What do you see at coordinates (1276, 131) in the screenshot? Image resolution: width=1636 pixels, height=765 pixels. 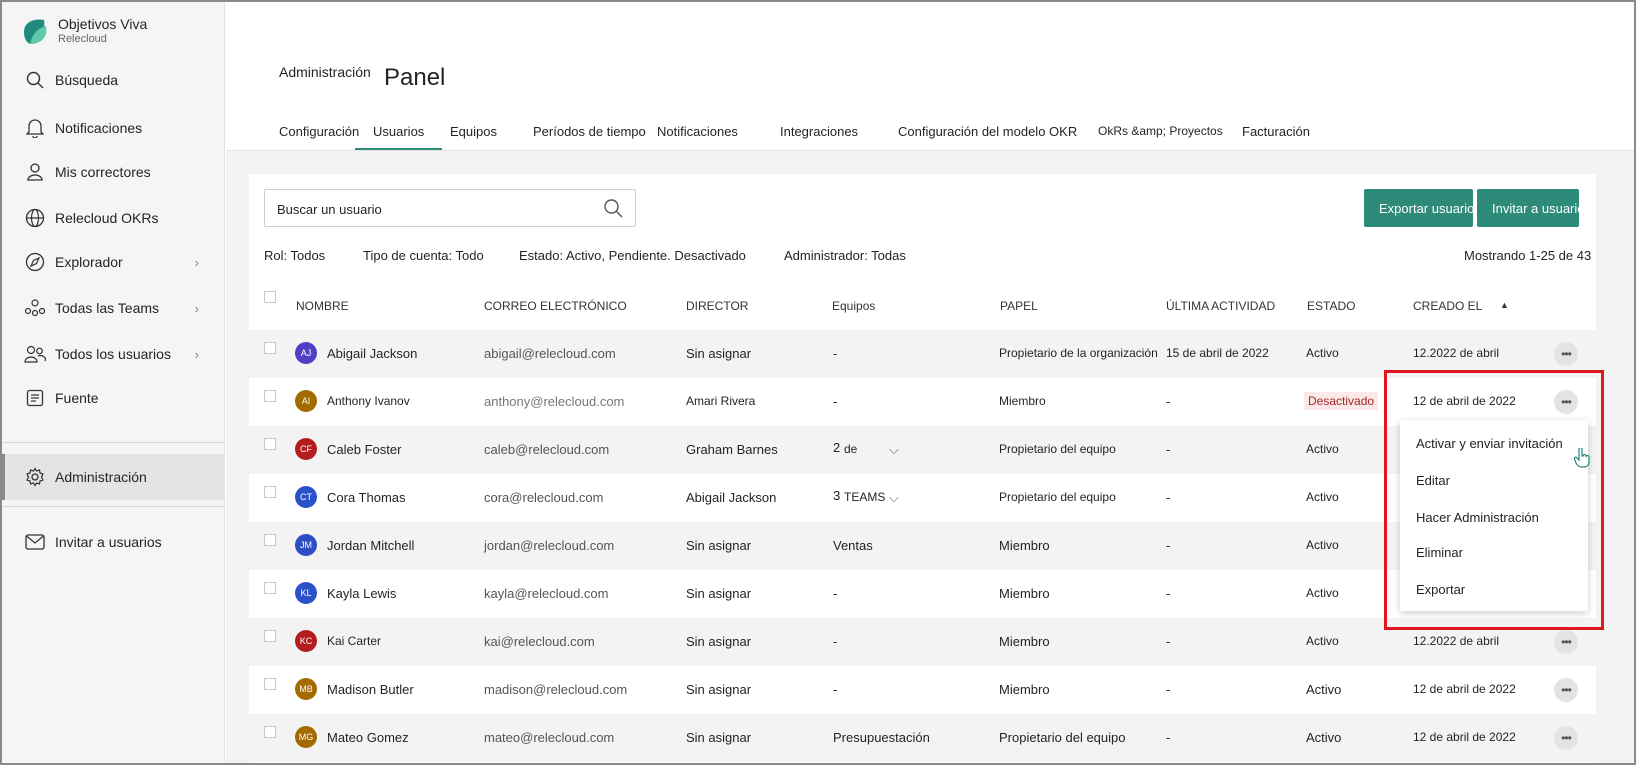 I see `tab-facturacion: Facturación` at bounding box center [1276, 131].